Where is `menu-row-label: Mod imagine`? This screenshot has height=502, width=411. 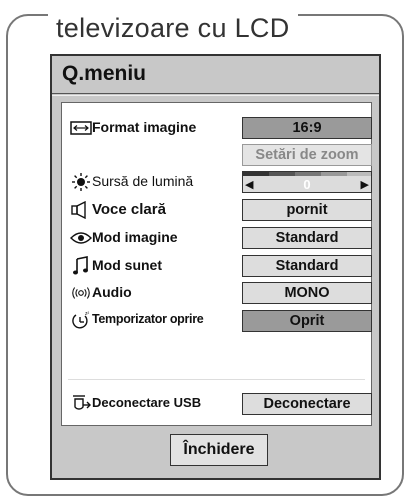
menu-row-label: Mod imagine is located at coordinates (135, 237).